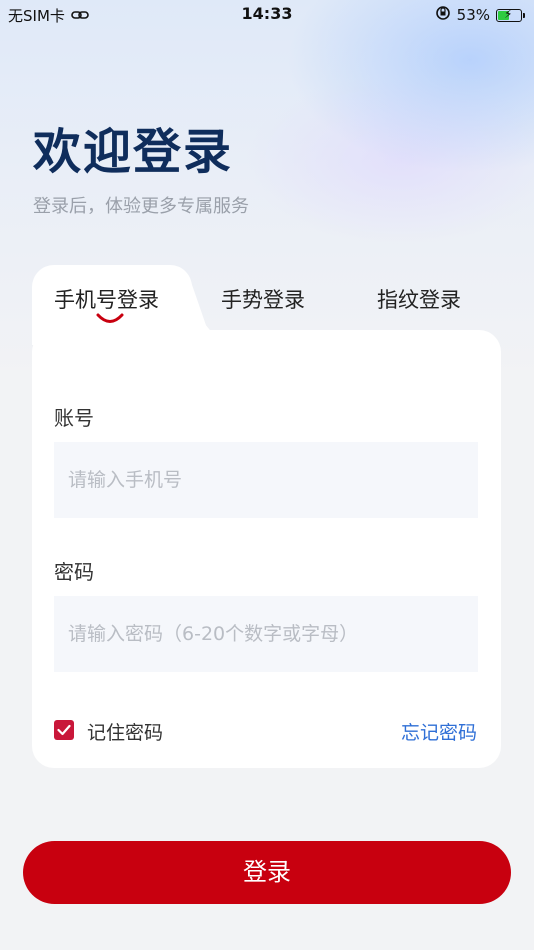 The width and height of the screenshot is (534, 950). Describe the element at coordinates (266, 480) in the screenshot. I see `phone-input` at that location.